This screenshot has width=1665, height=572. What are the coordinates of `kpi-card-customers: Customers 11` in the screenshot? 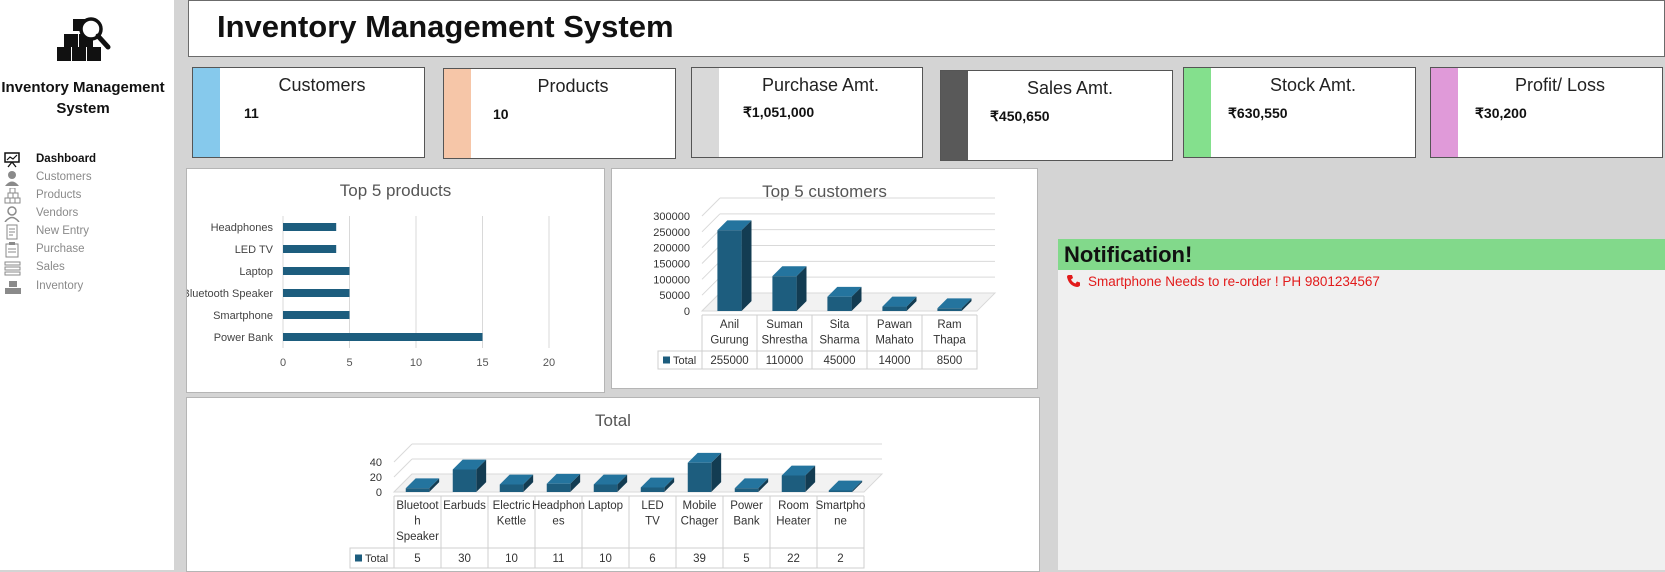 It's located at (308, 112).